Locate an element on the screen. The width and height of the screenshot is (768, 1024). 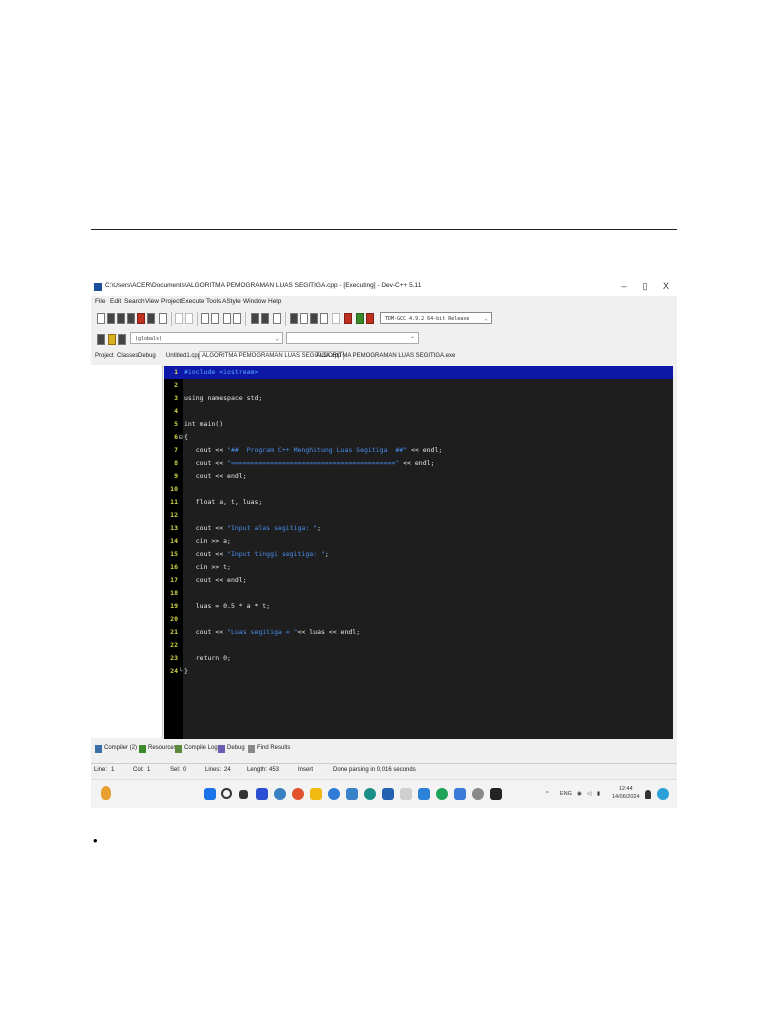
print-icon is located at coordinates (163, 318).